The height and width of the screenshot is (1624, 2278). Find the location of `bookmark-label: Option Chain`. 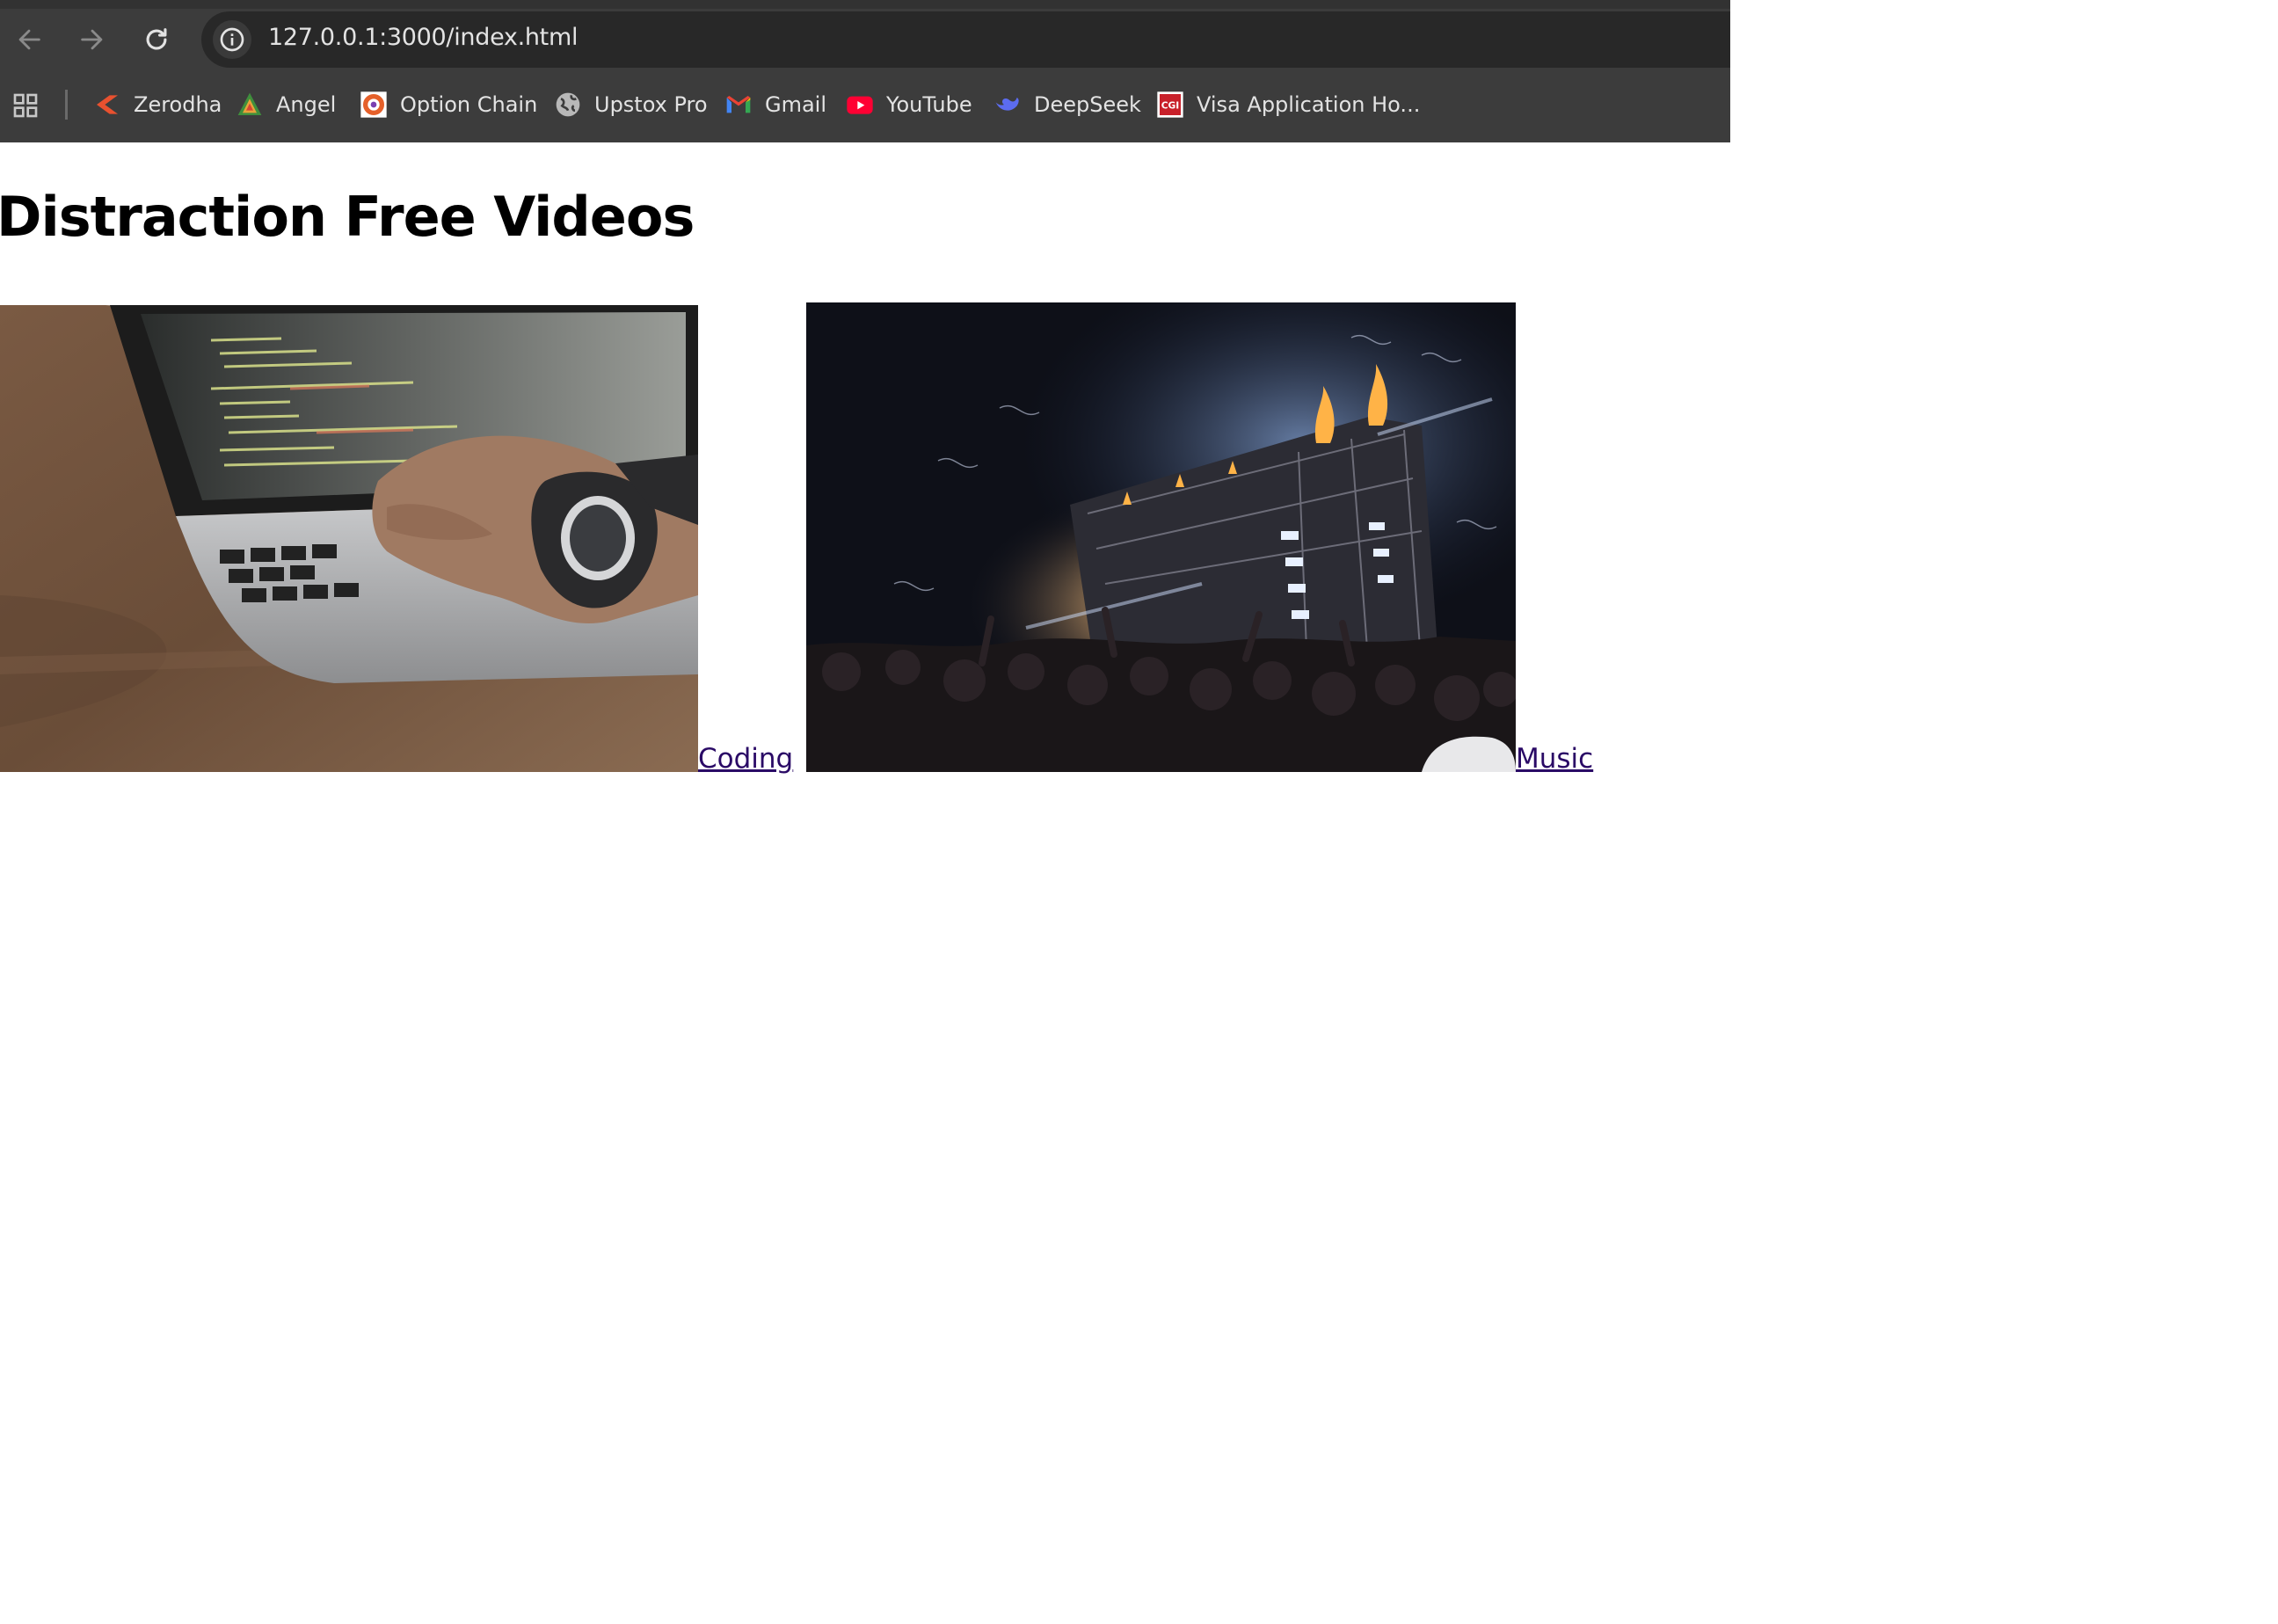

bookmark-label: Option Chain is located at coordinates (469, 104).